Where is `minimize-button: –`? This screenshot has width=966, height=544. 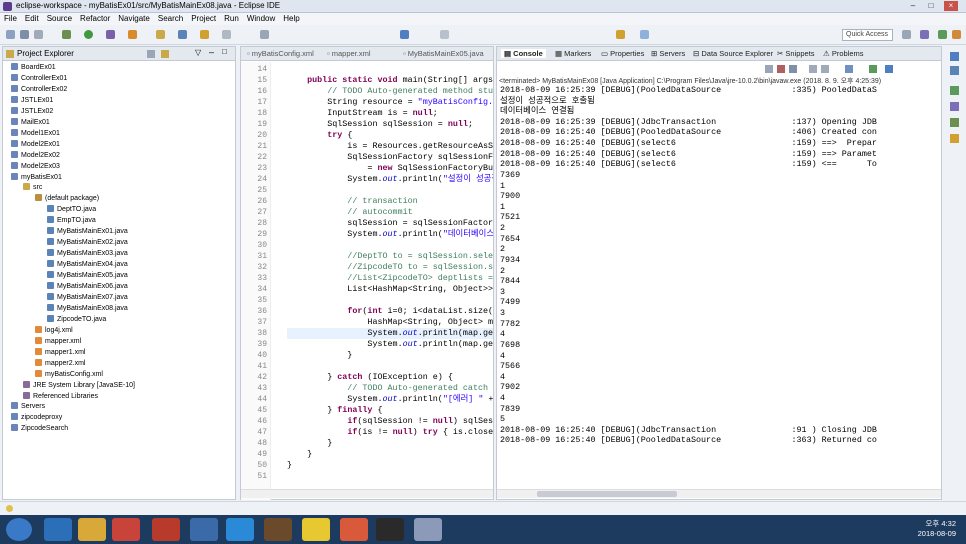
minimize-button: – is located at coordinates (913, 6).